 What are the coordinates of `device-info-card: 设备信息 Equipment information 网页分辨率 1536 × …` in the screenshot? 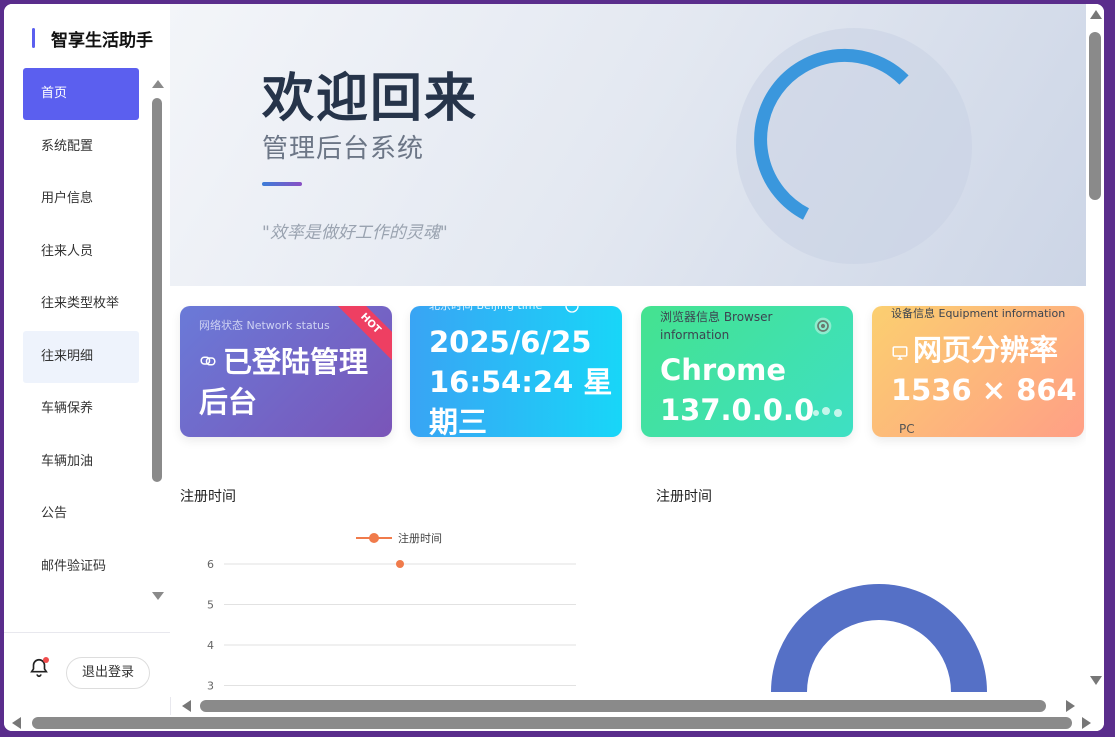 It's located at (978, 371).